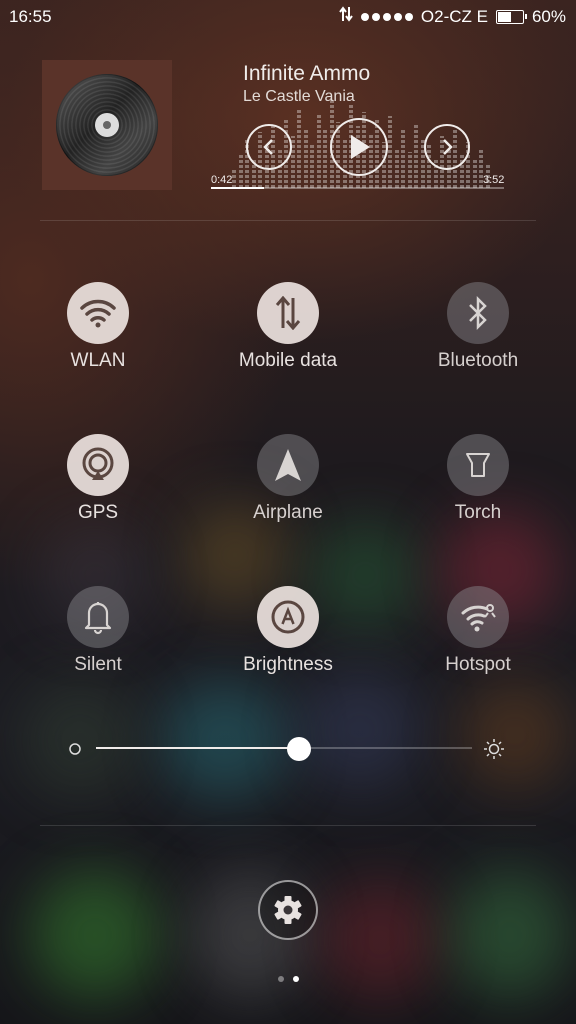 The image size is (576, 1024). What do you see at coordinates (299, 749) in the screenshot?
I see `brightness-slider-thumb` at bounding box center [299, 749].